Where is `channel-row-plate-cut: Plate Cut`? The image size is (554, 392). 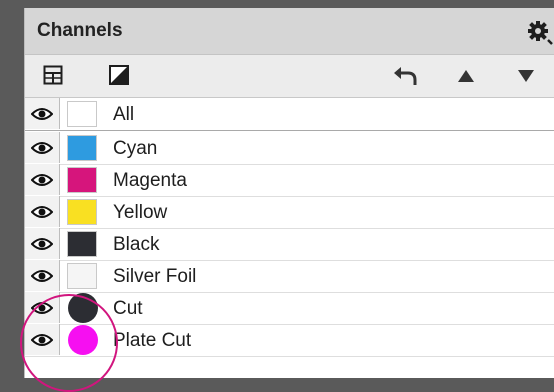
channel-row-plate-cut: Plate Cut is located at coordinates (289, 340).